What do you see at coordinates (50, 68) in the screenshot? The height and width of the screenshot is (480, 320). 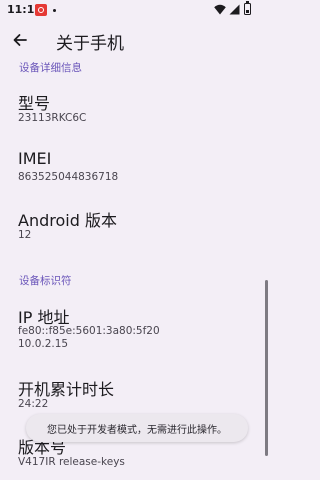 I see `section-header-device-details: 设备详细信息` at bounding box center [50, 68].